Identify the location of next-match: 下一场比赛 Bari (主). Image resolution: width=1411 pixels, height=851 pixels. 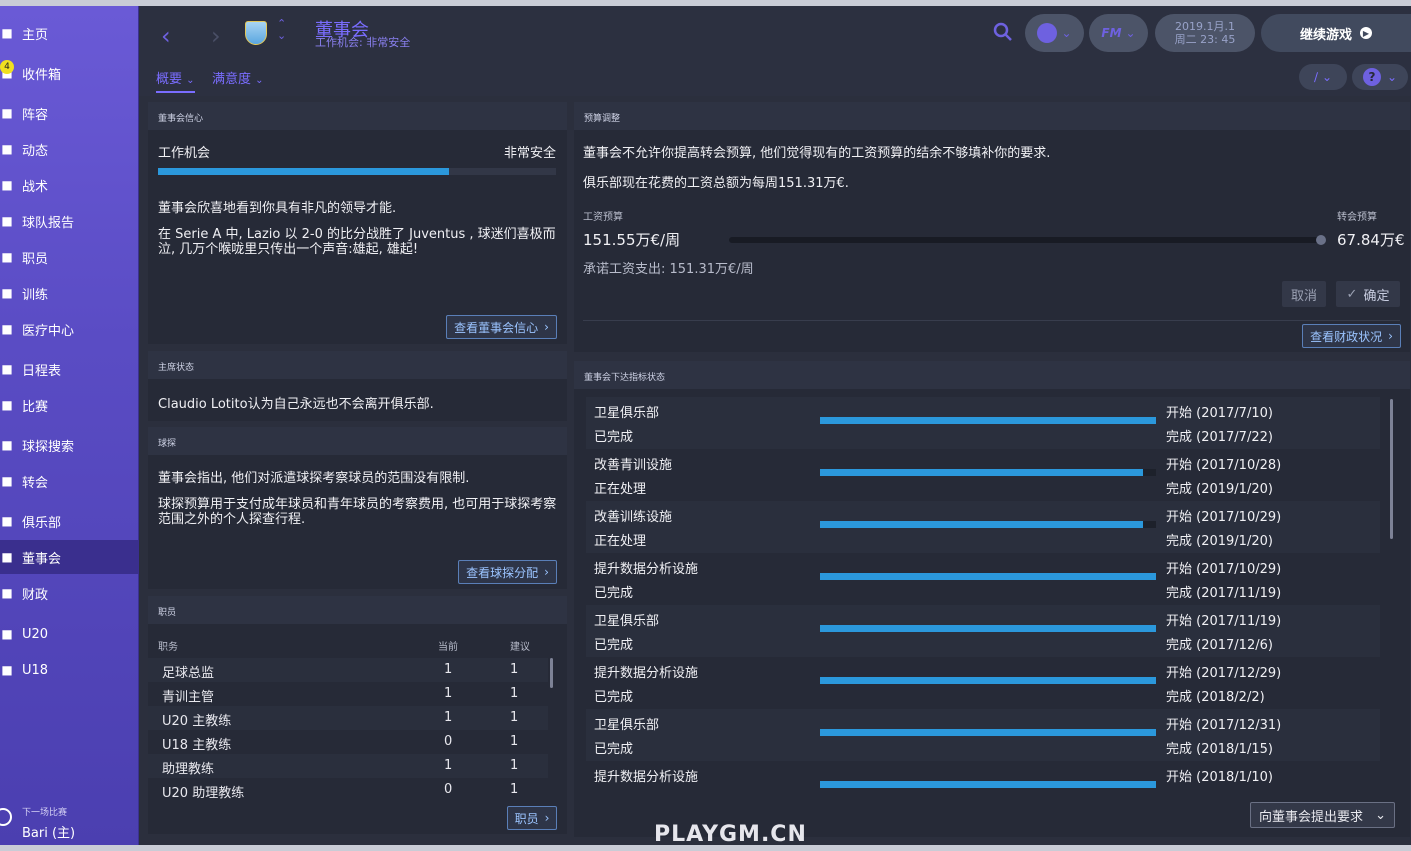
(69, 824).